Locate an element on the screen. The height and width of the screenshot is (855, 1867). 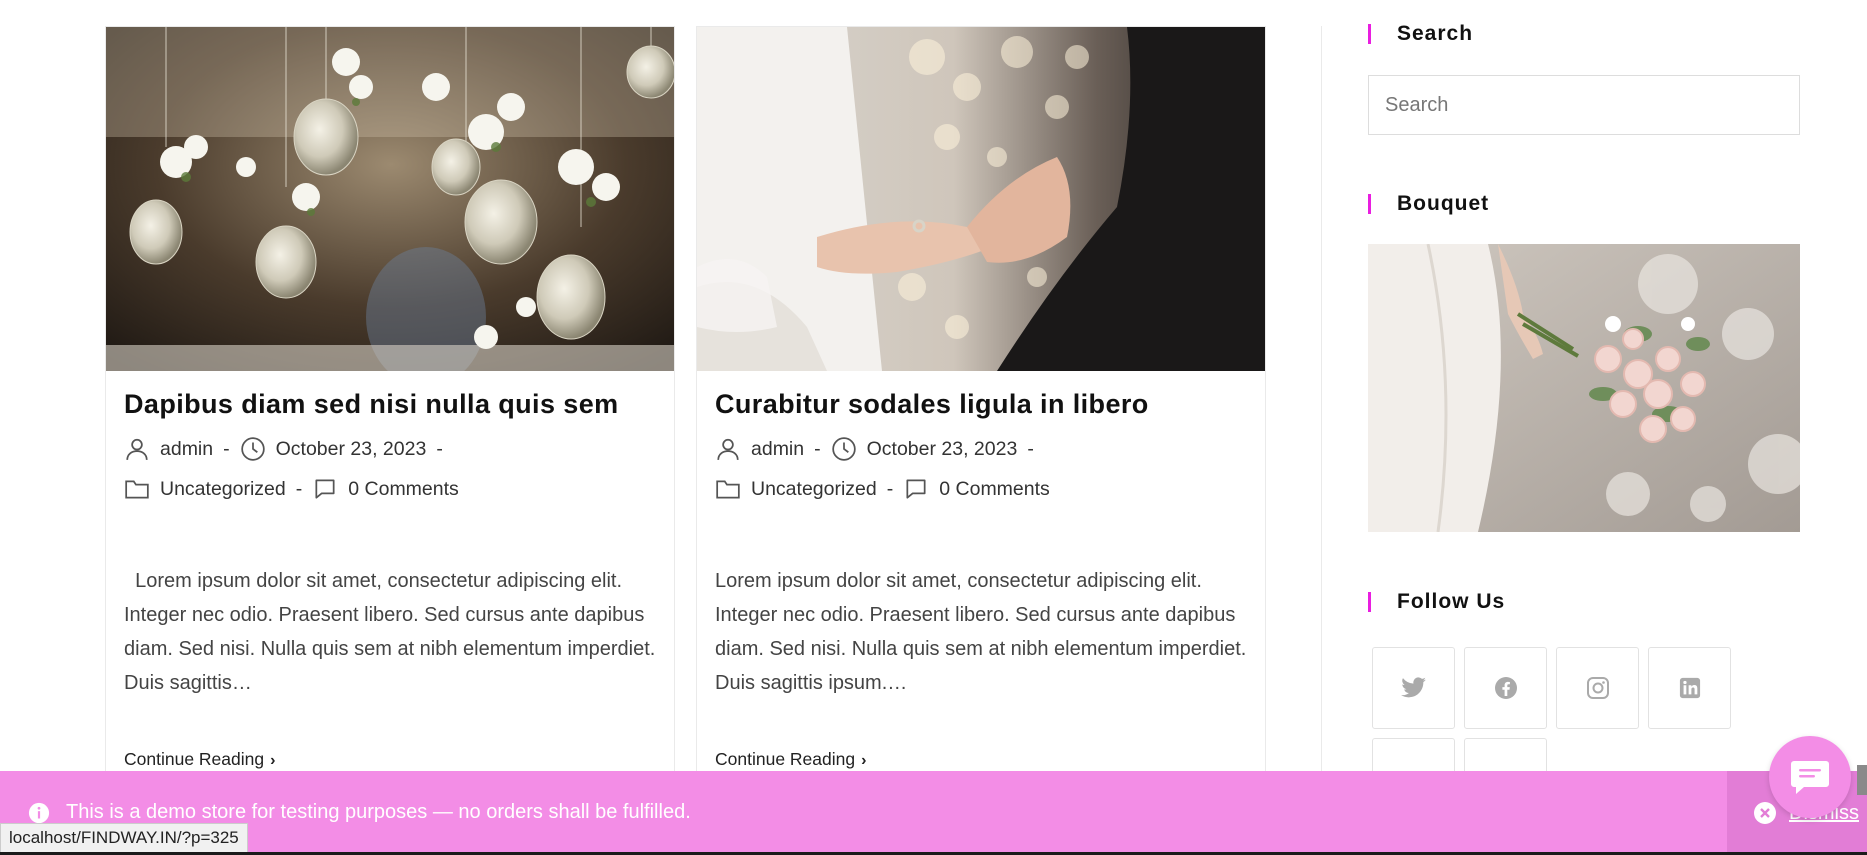
instagram-link is located at coordinates (1597, 688).